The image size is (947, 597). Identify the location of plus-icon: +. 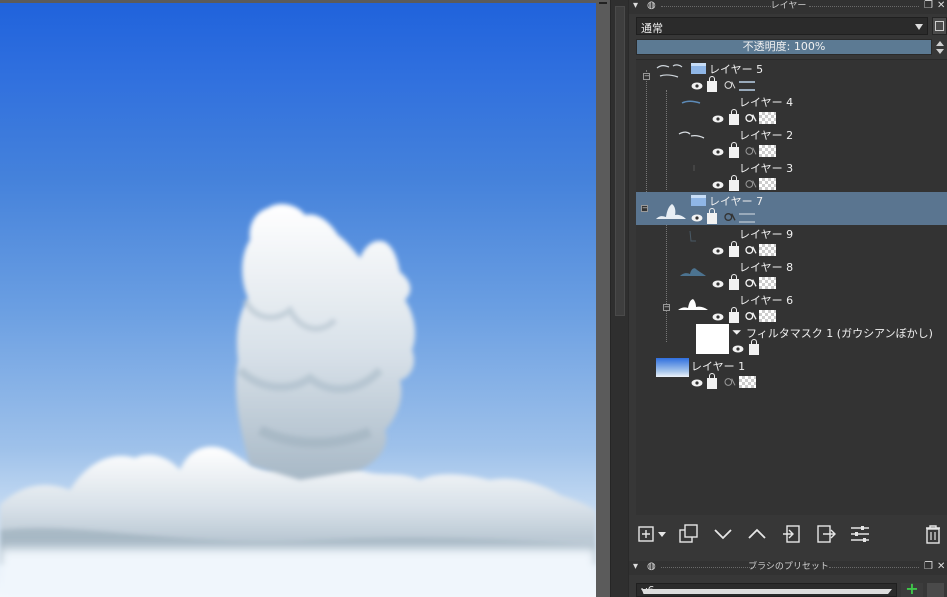
(912, 588).